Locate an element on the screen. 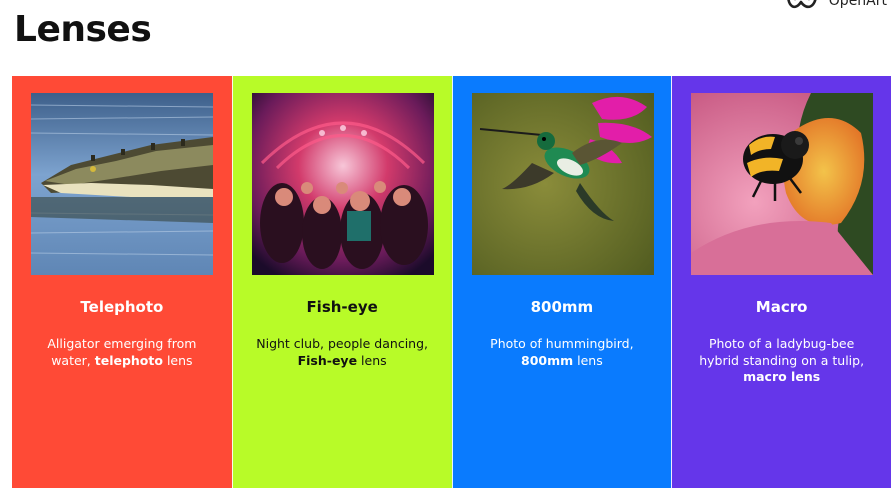  card-title: 800mm is located at coordinates (562, 307).